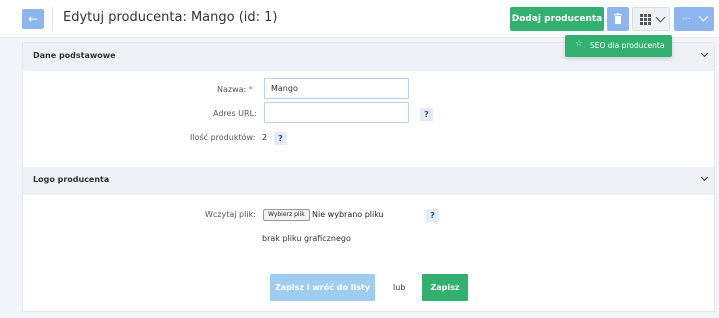  I want to click on back-button: ←, so click(33, 19).